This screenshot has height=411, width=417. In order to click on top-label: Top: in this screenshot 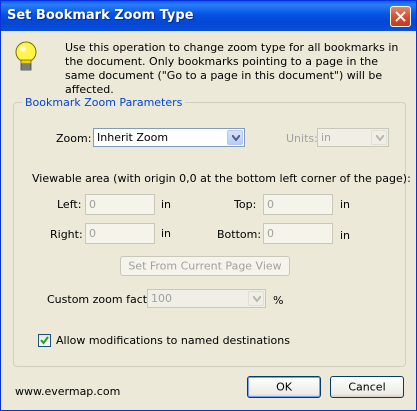, I will do `click(245, 204)`.